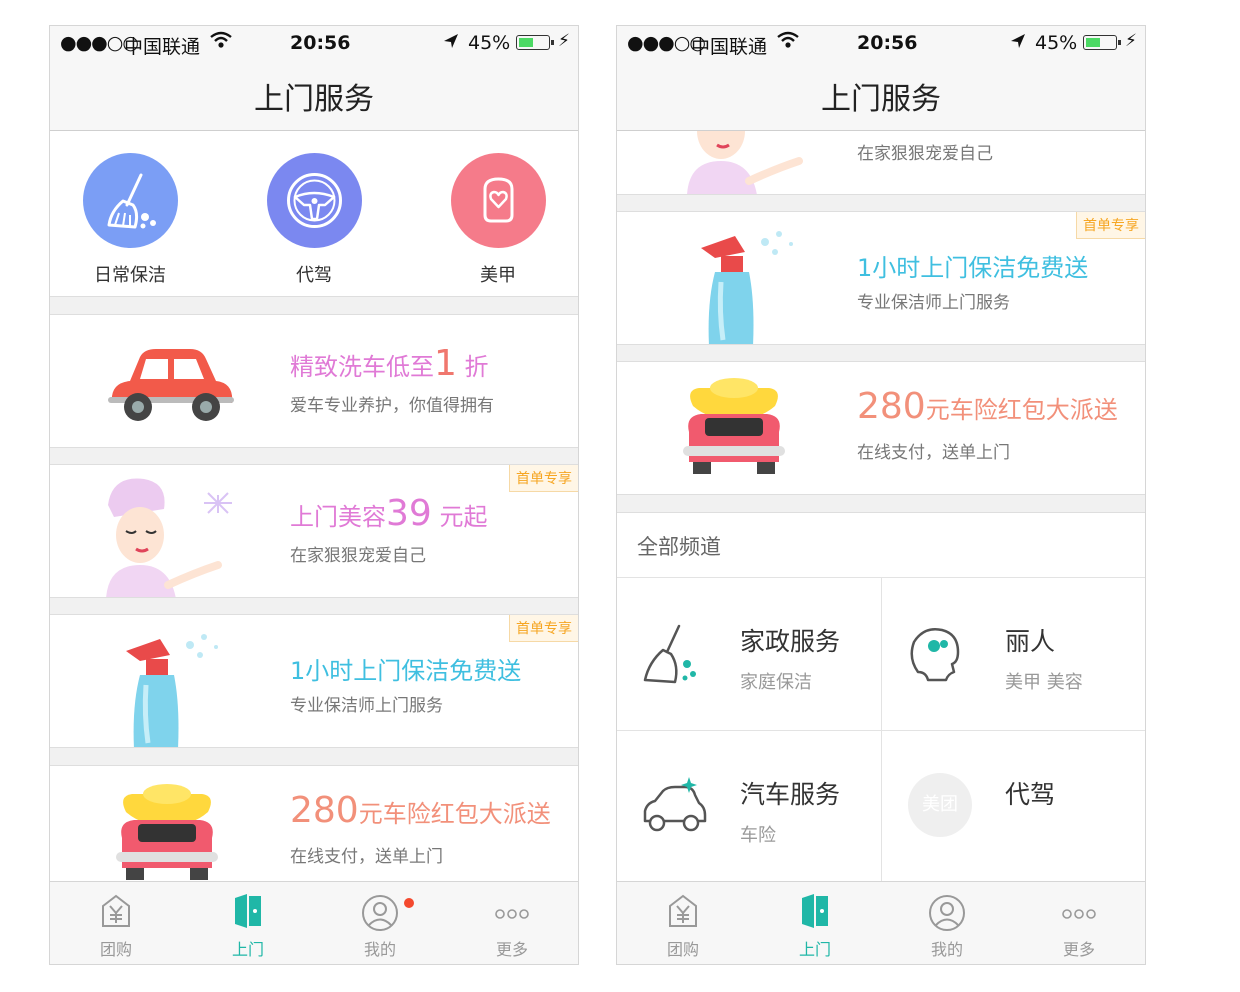  I want to click on meituan-placeholder-icon: 美团, so click(940, 805).